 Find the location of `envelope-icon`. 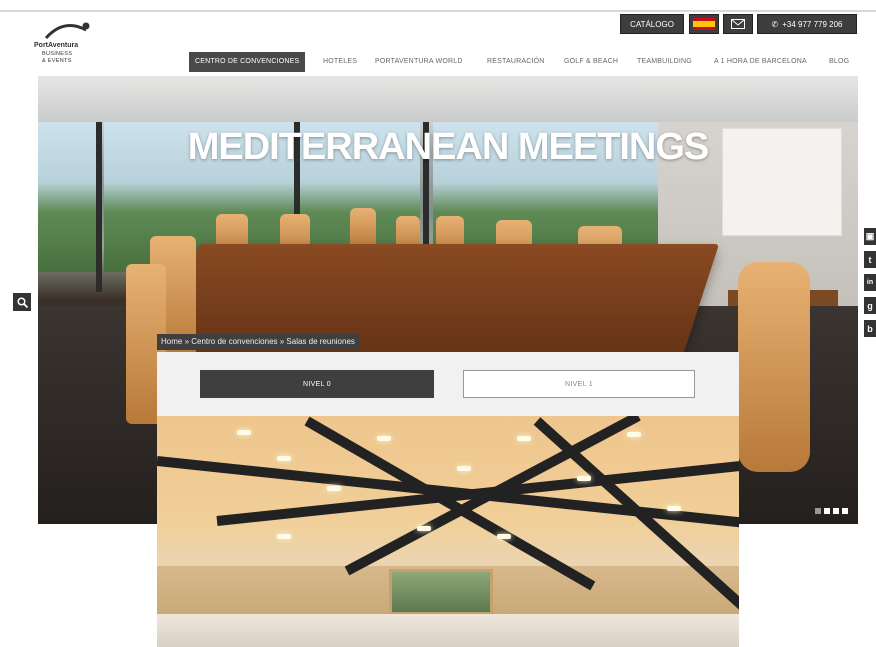

envelope-icon is located at coordinates (738, 24).